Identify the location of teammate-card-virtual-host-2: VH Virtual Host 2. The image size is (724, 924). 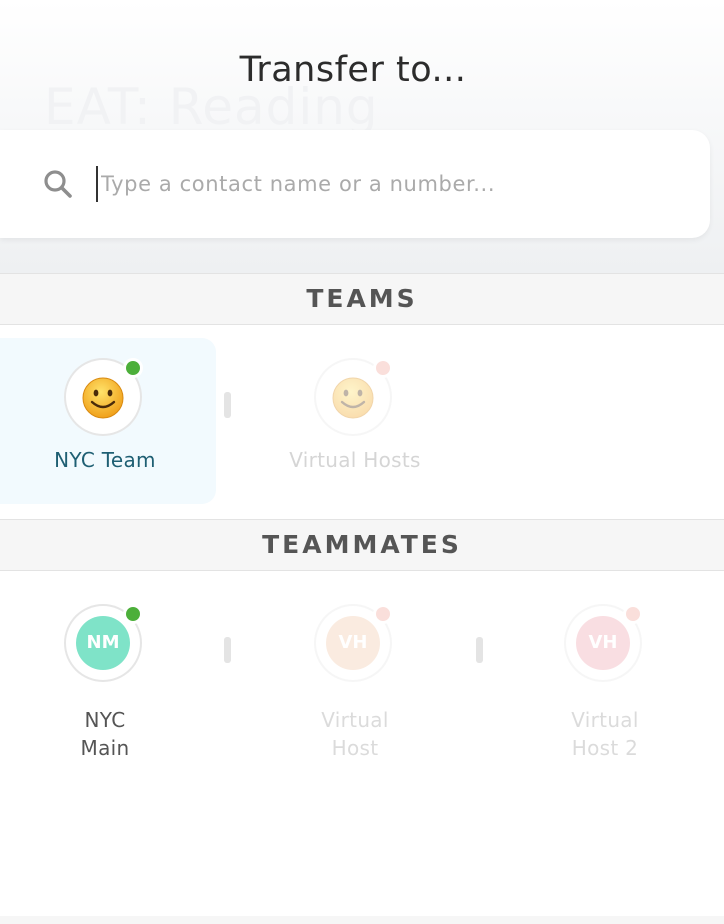
(608, 676).